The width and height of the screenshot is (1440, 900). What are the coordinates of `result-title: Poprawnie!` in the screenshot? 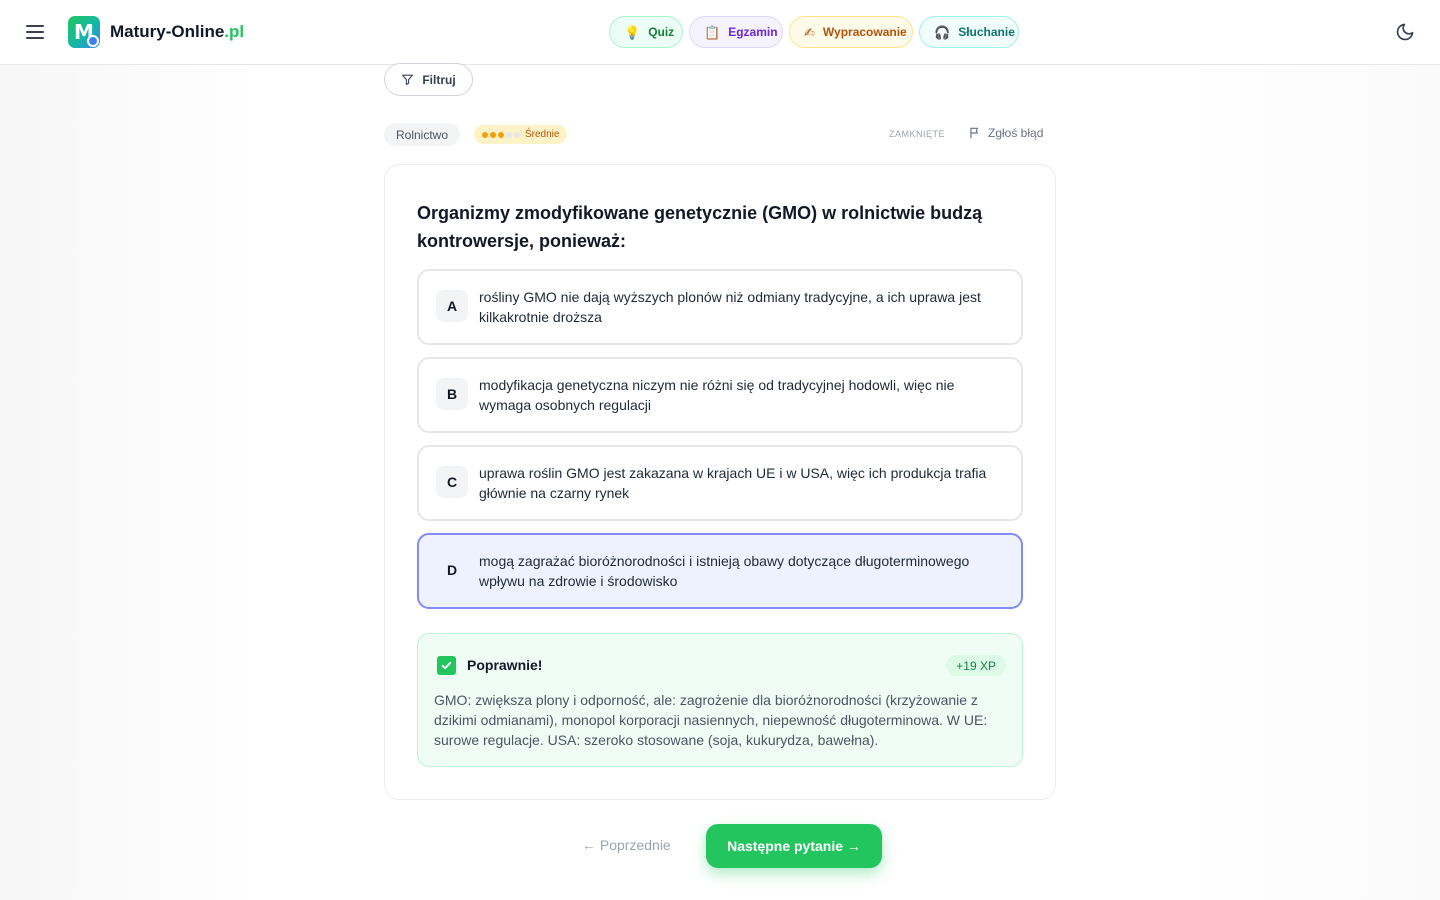 It's located at (505, 665).